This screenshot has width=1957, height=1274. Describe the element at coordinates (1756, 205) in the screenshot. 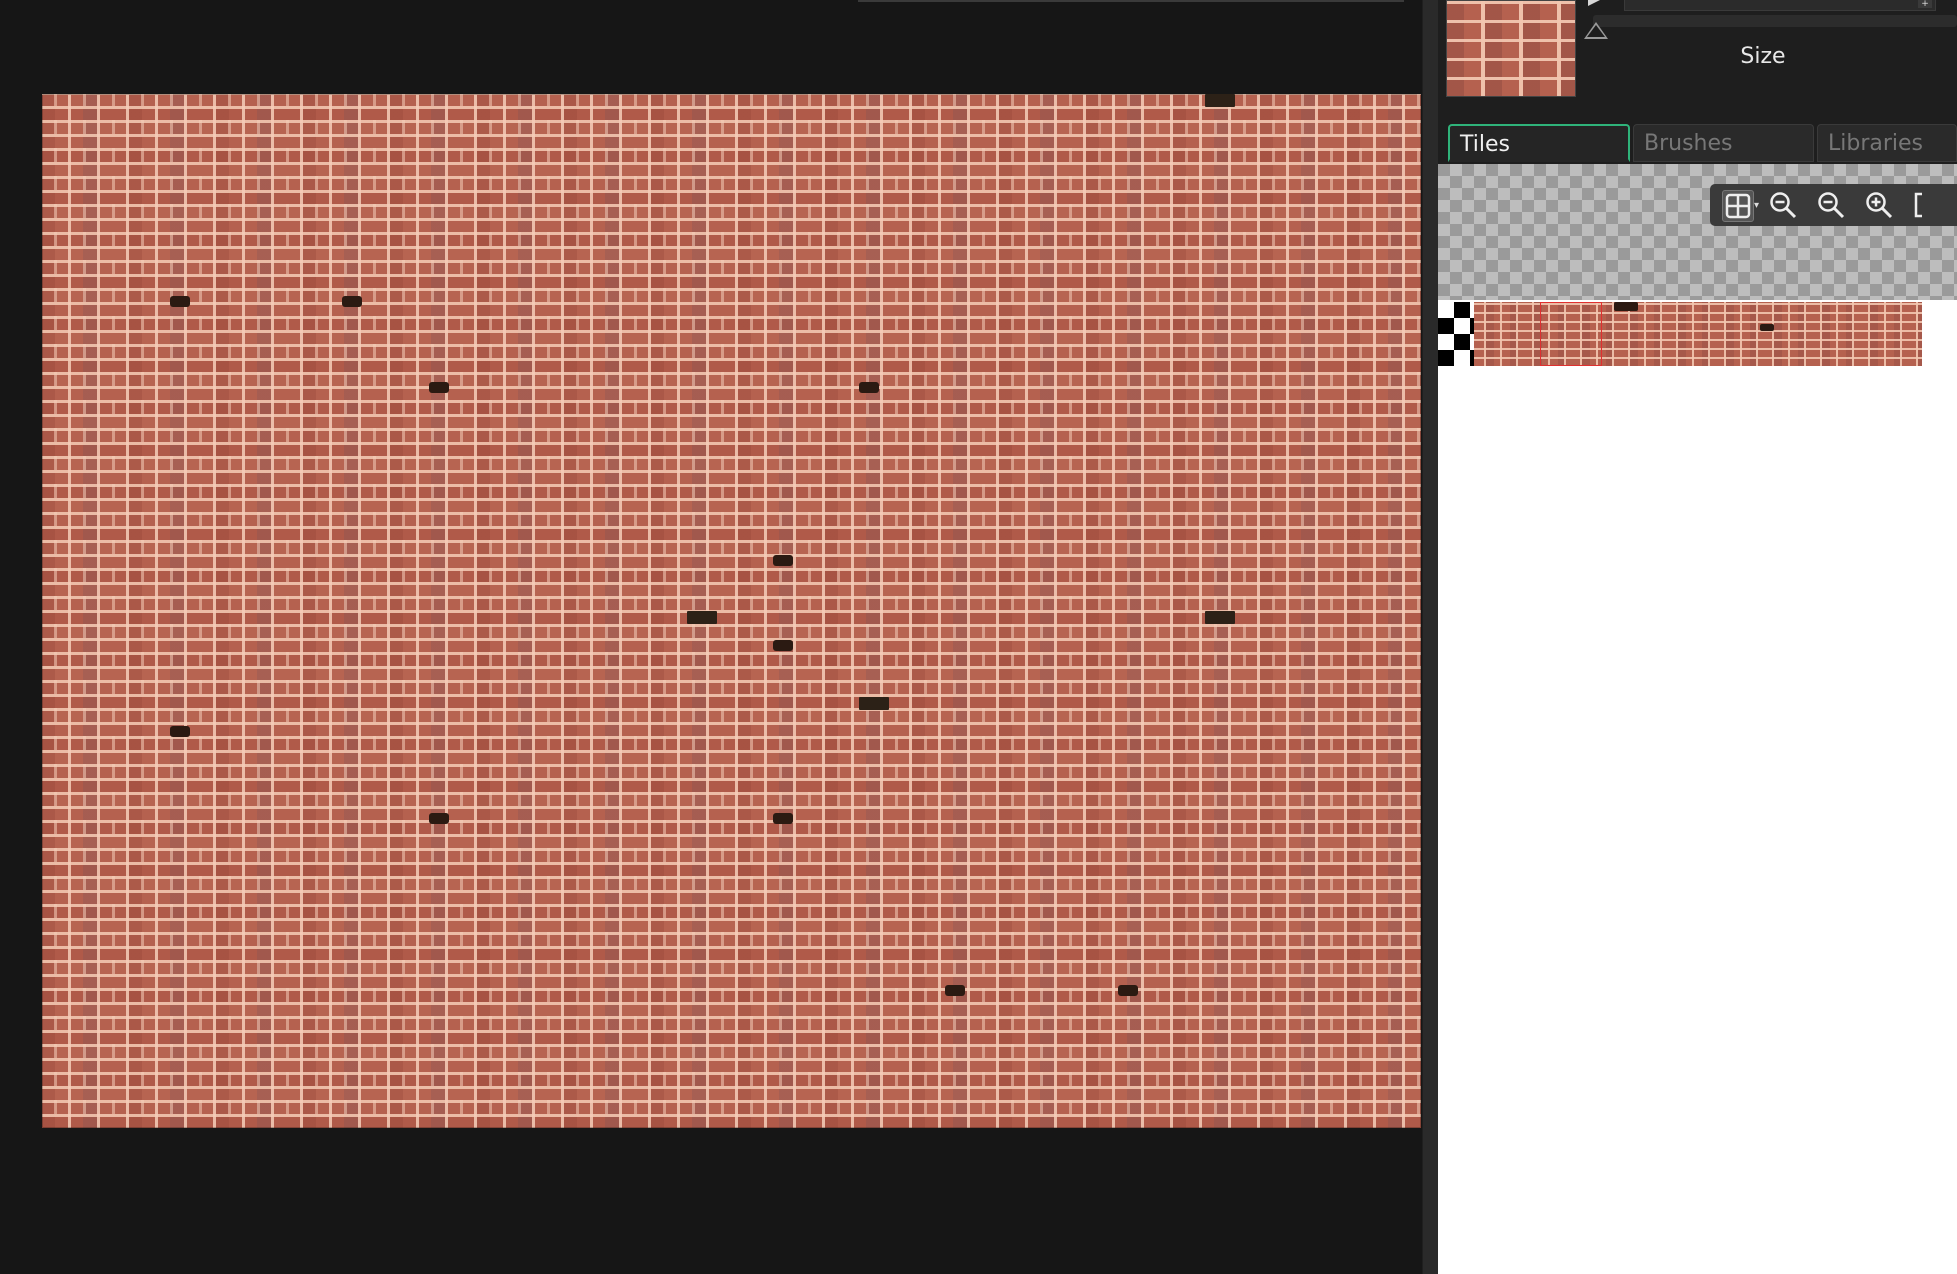

I see `chevron-down-icon: ▾` at that location.